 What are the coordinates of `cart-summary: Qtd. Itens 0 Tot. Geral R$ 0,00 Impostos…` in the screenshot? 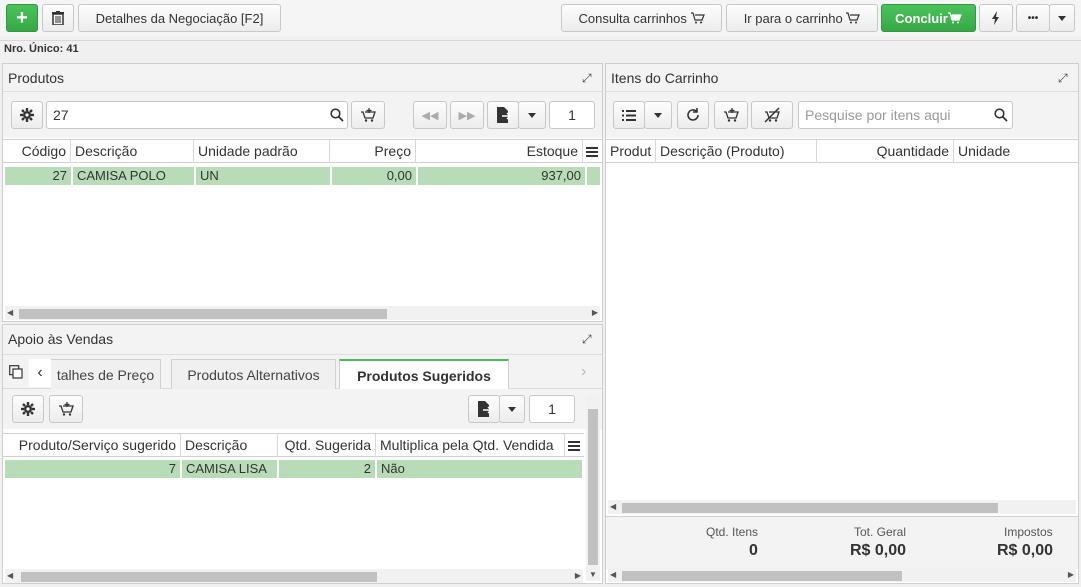 It's located at (842, 542).